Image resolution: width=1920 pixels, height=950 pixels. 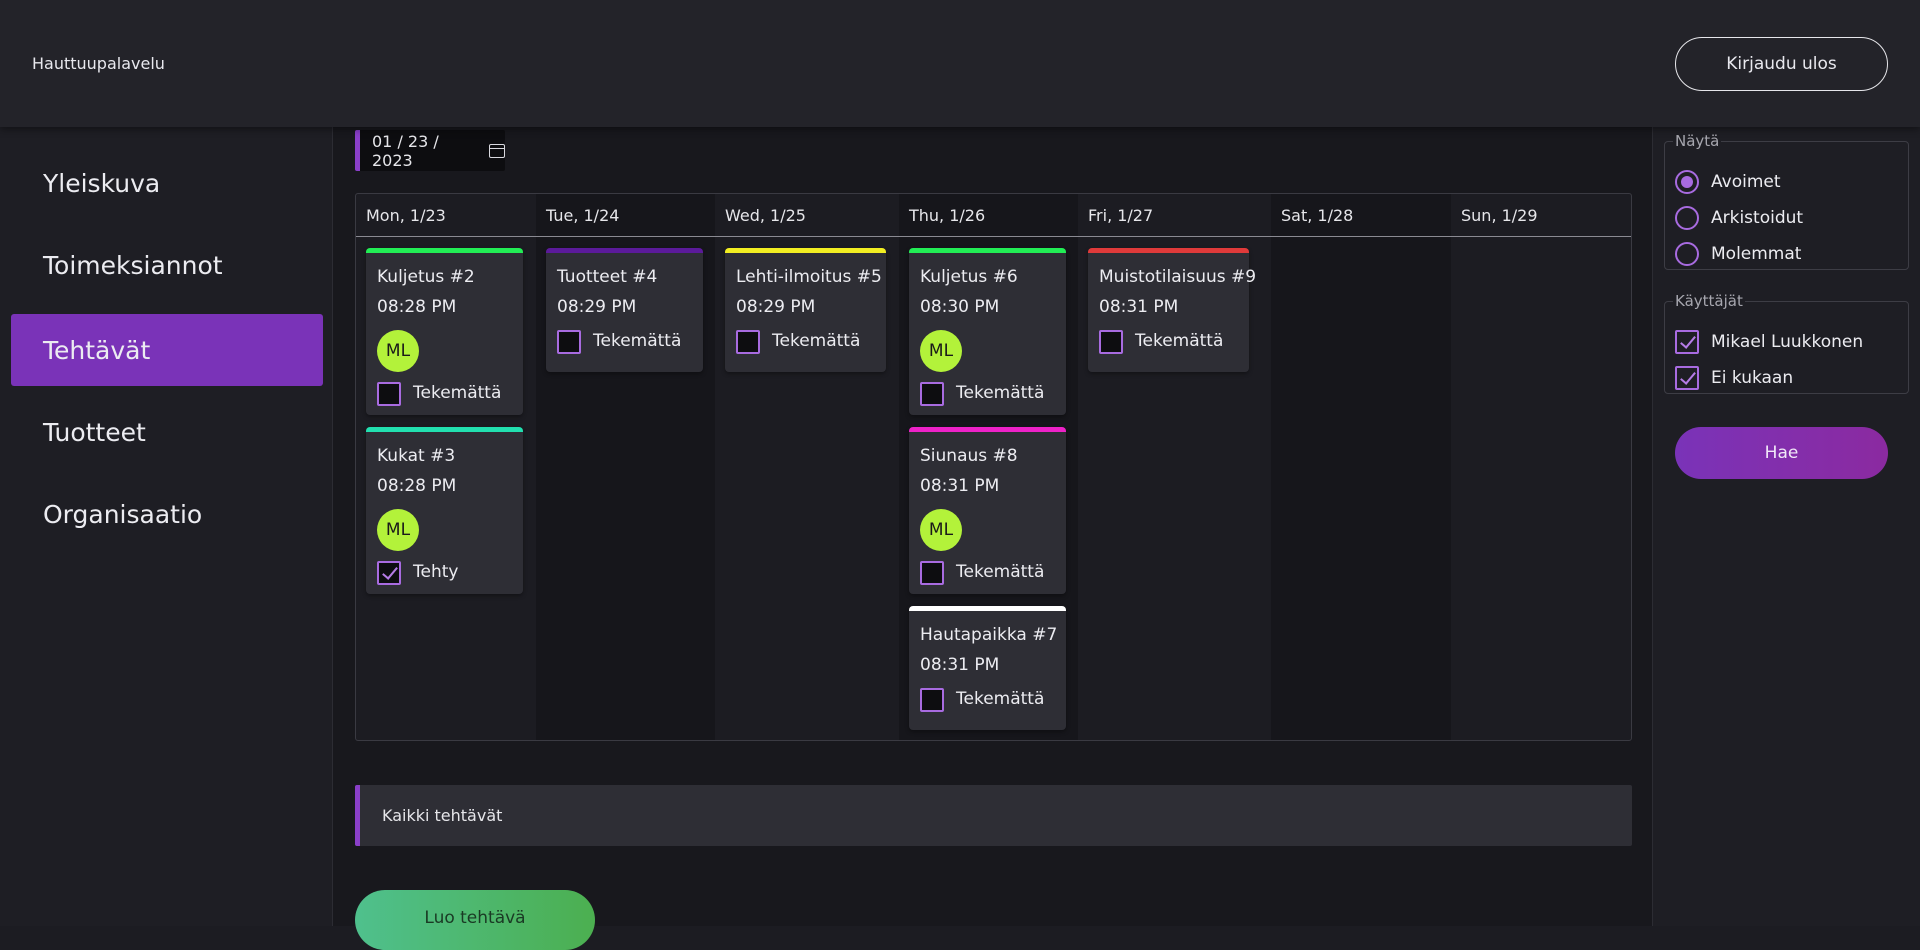 I want to click on day-header: Wed, 1/25, so click(x=765, y=215).